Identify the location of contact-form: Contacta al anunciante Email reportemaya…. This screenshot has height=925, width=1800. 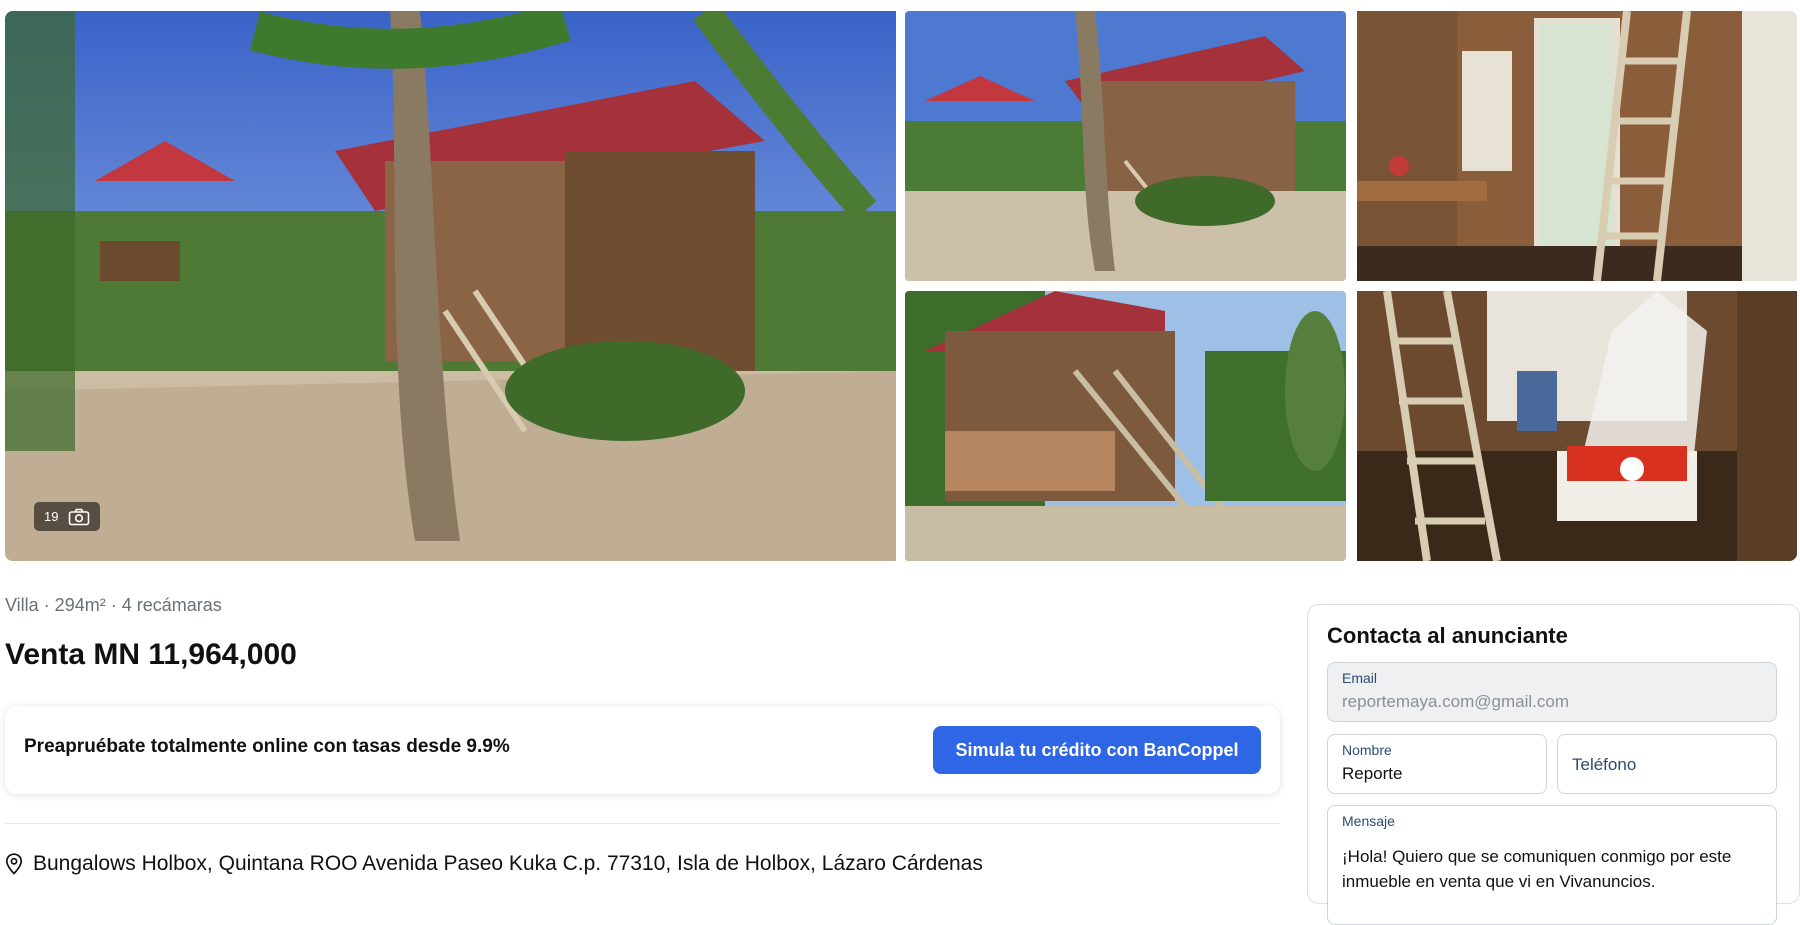
(1553, 764).